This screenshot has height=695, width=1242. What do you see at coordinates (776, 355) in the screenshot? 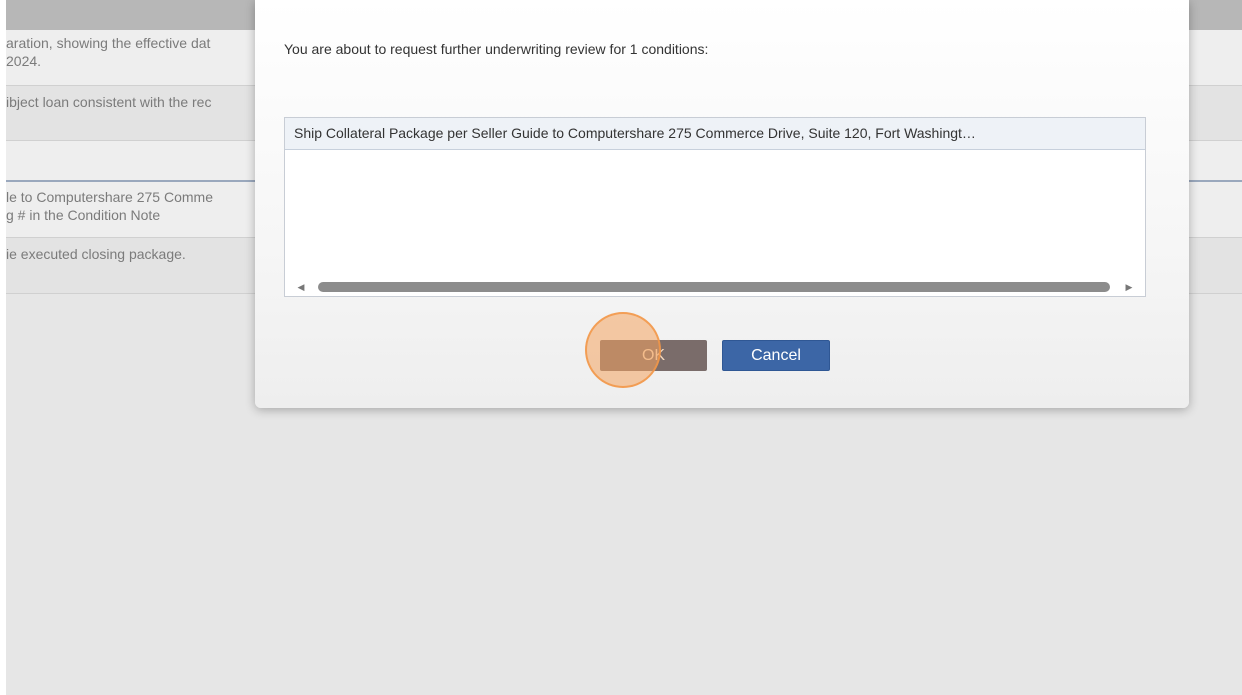
I see `cancel-button: Cancel` at bounding box center [776, 355].